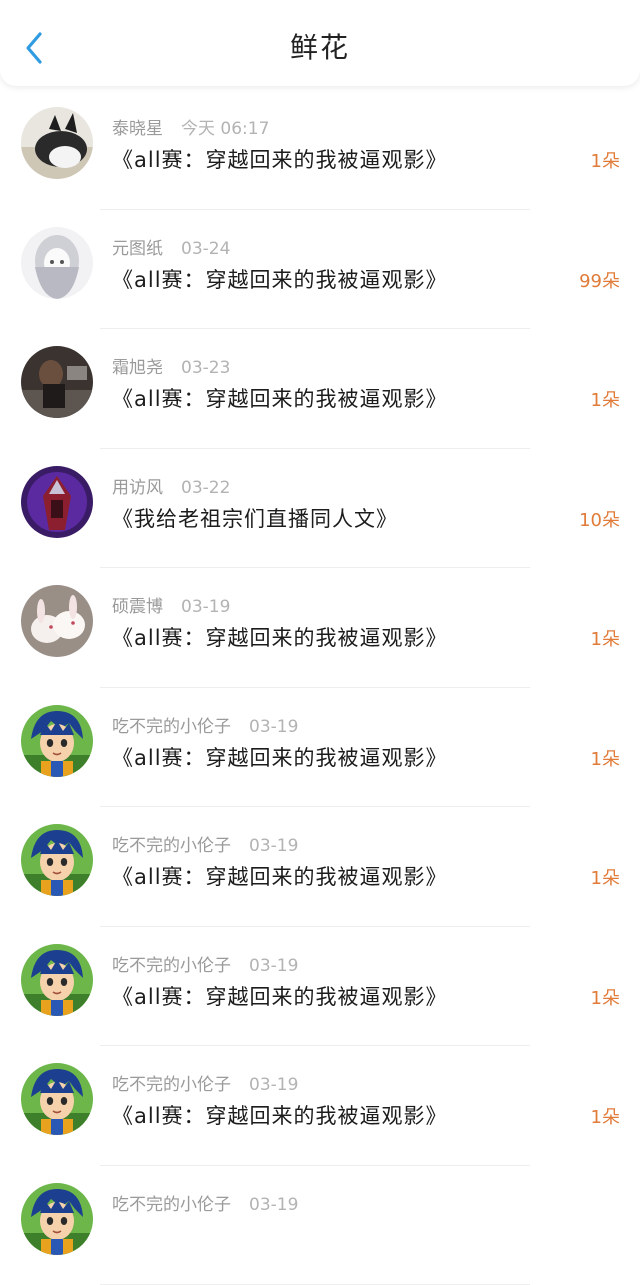 This screenshot has height=1285, width=640. I want to click on list-item: 泰晓星今天 06:17 《all赛：穿越回来的我被逼观影》 1朵, so click(320, 150).